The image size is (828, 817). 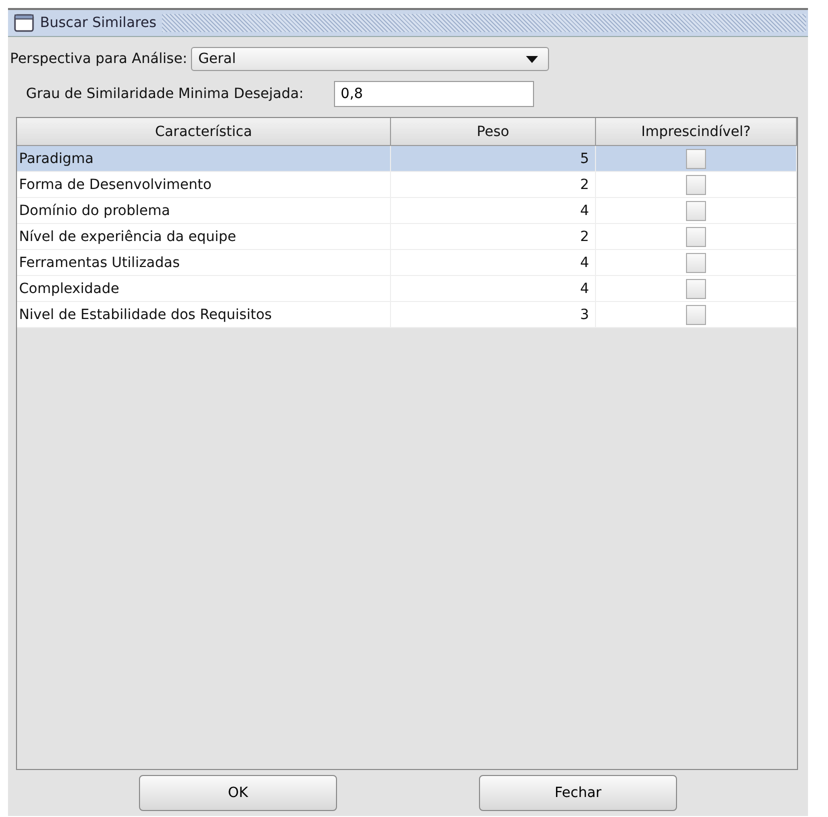 What do you see at coordinates (238, 793) in the screenshot?
I see `ok-button: OK` at bounding box center [238, 793].